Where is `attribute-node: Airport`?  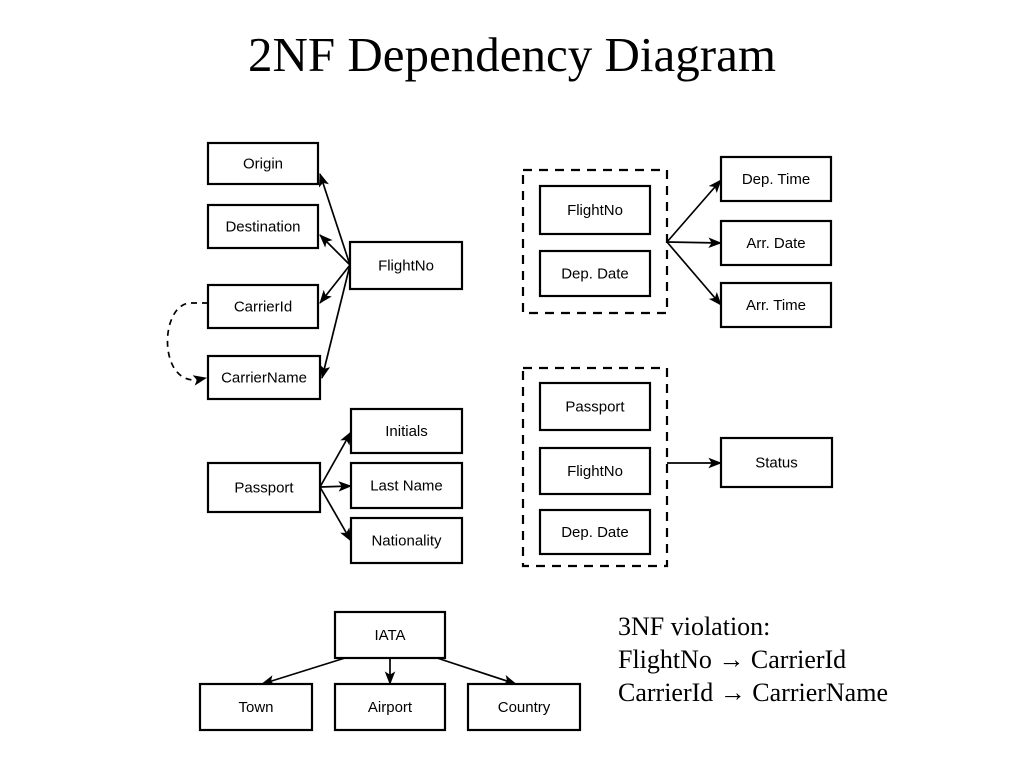 attribute-node: Airport is located at coordinates (390, 707).